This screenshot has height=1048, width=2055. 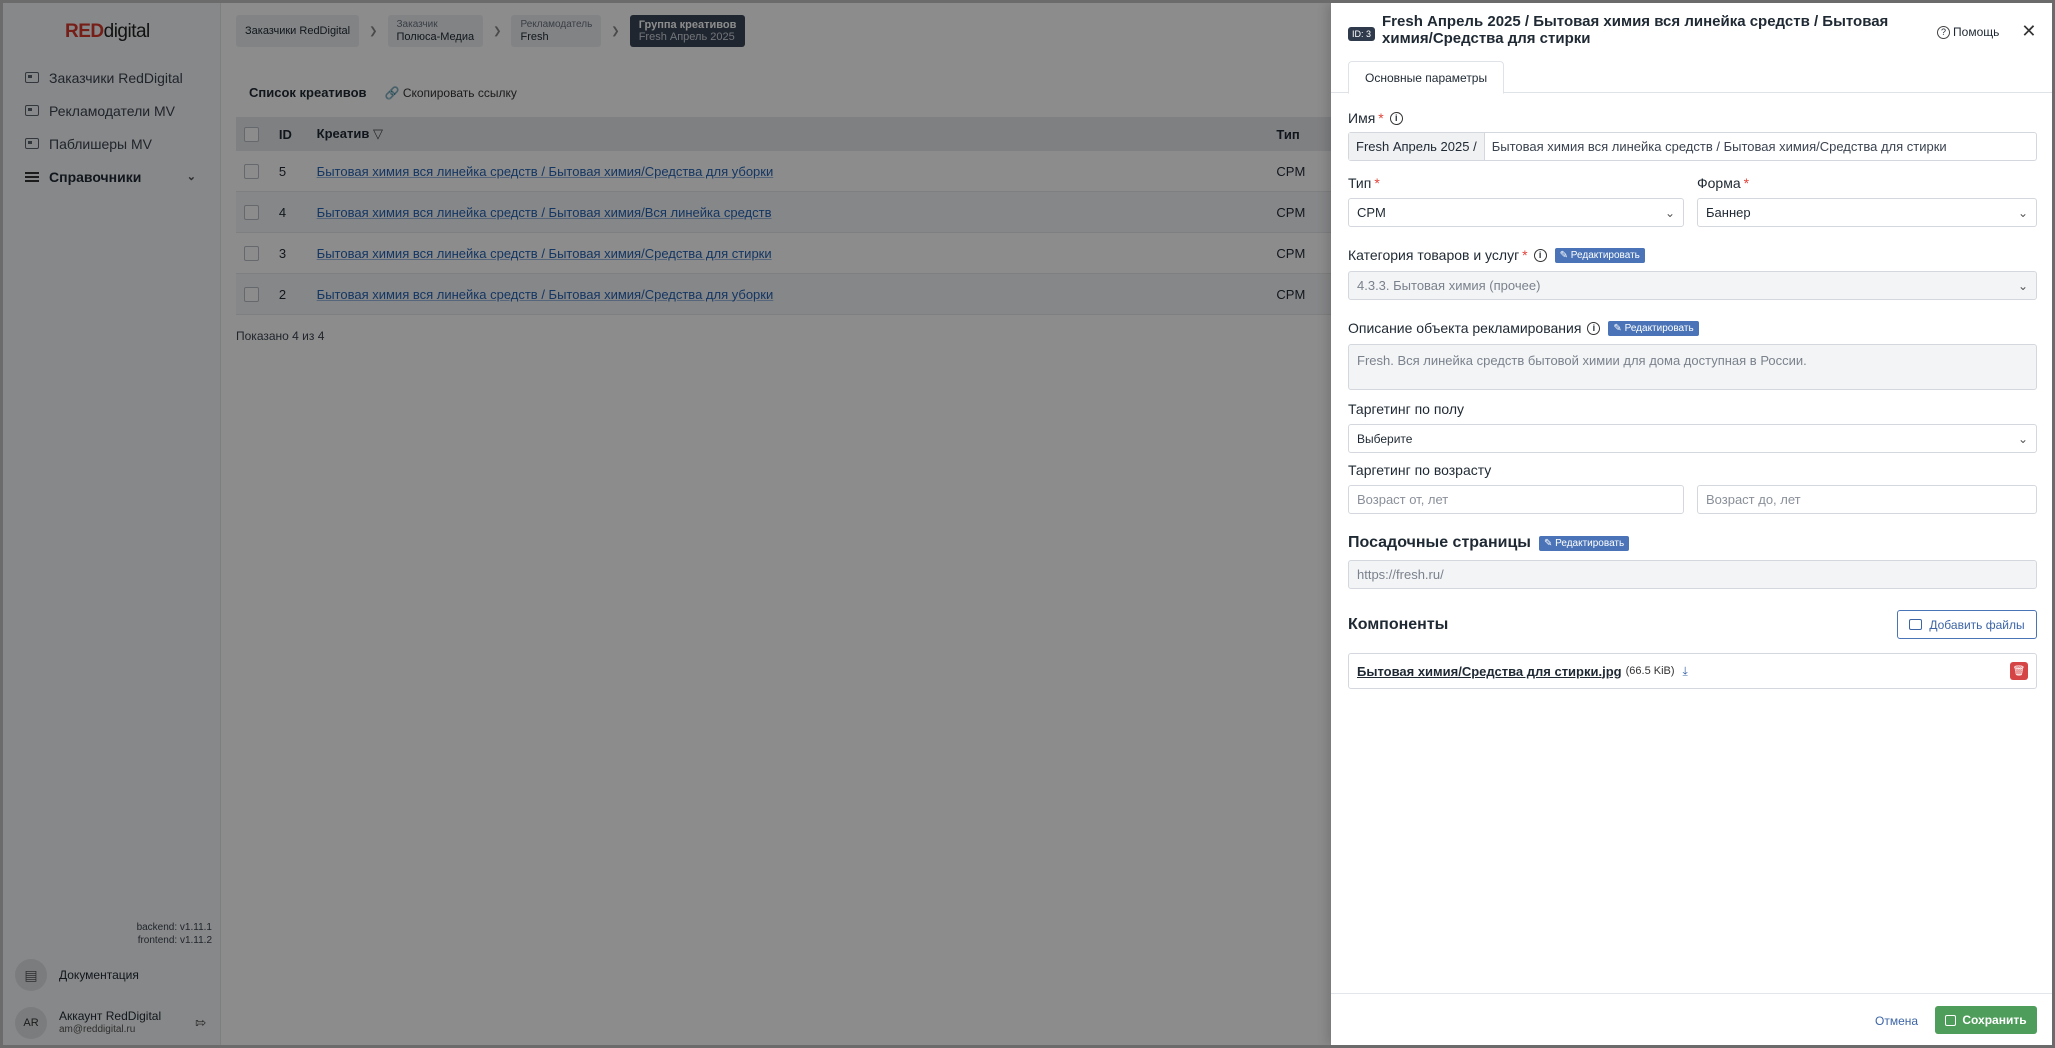 What do you see at coordinates (1994, 1020) in the screenshot?
I see `save-label: Сохранить` at bounding box center [1994, 1020].